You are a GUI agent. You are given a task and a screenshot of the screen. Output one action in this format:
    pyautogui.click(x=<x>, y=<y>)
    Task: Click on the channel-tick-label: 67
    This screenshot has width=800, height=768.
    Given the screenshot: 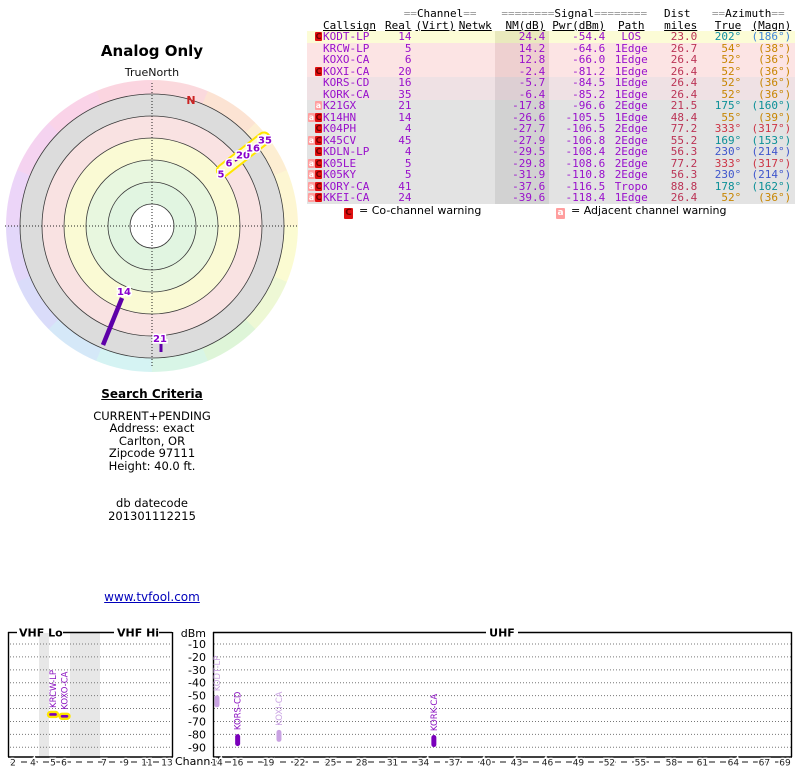 What is the action you would take?
    pyautogui.click(x=764, y=763)
    